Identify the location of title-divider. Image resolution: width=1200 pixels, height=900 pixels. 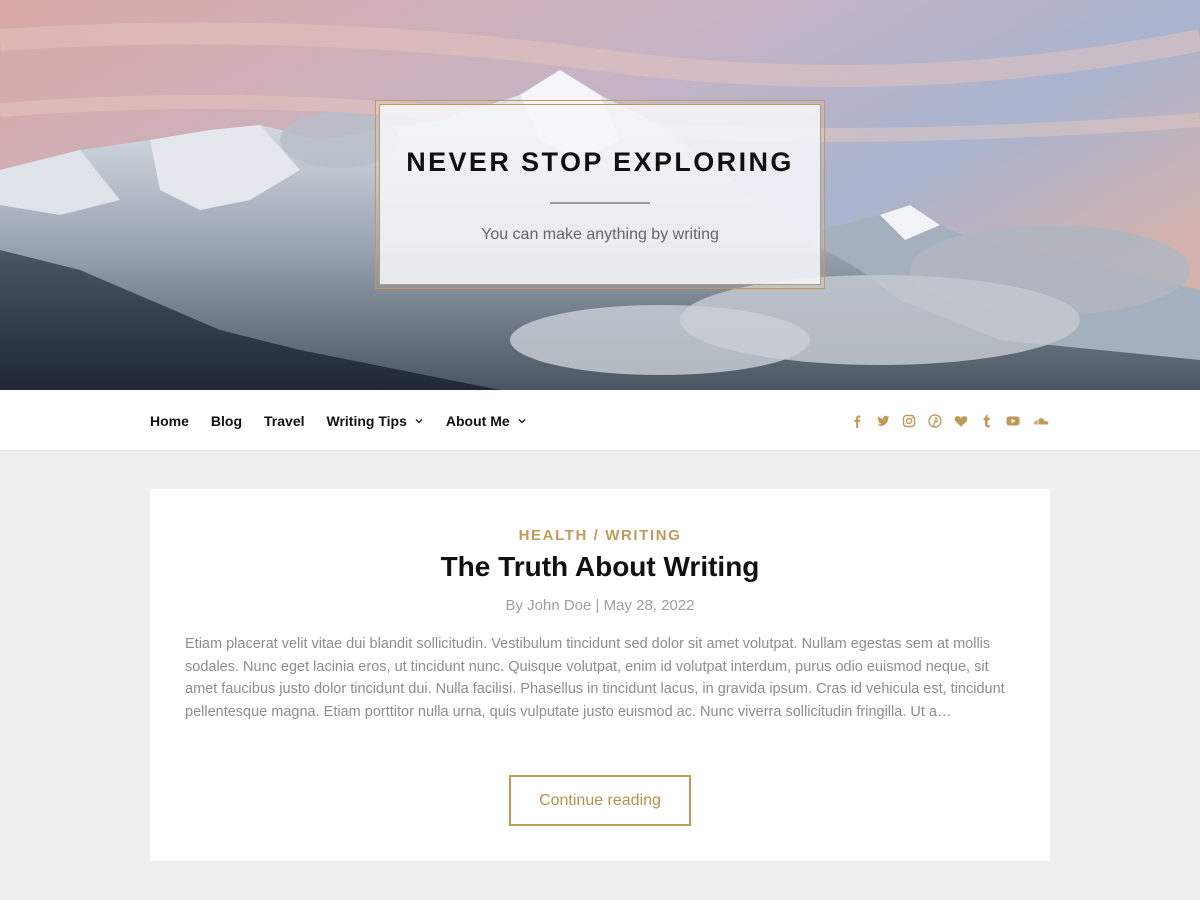
(600, 203).